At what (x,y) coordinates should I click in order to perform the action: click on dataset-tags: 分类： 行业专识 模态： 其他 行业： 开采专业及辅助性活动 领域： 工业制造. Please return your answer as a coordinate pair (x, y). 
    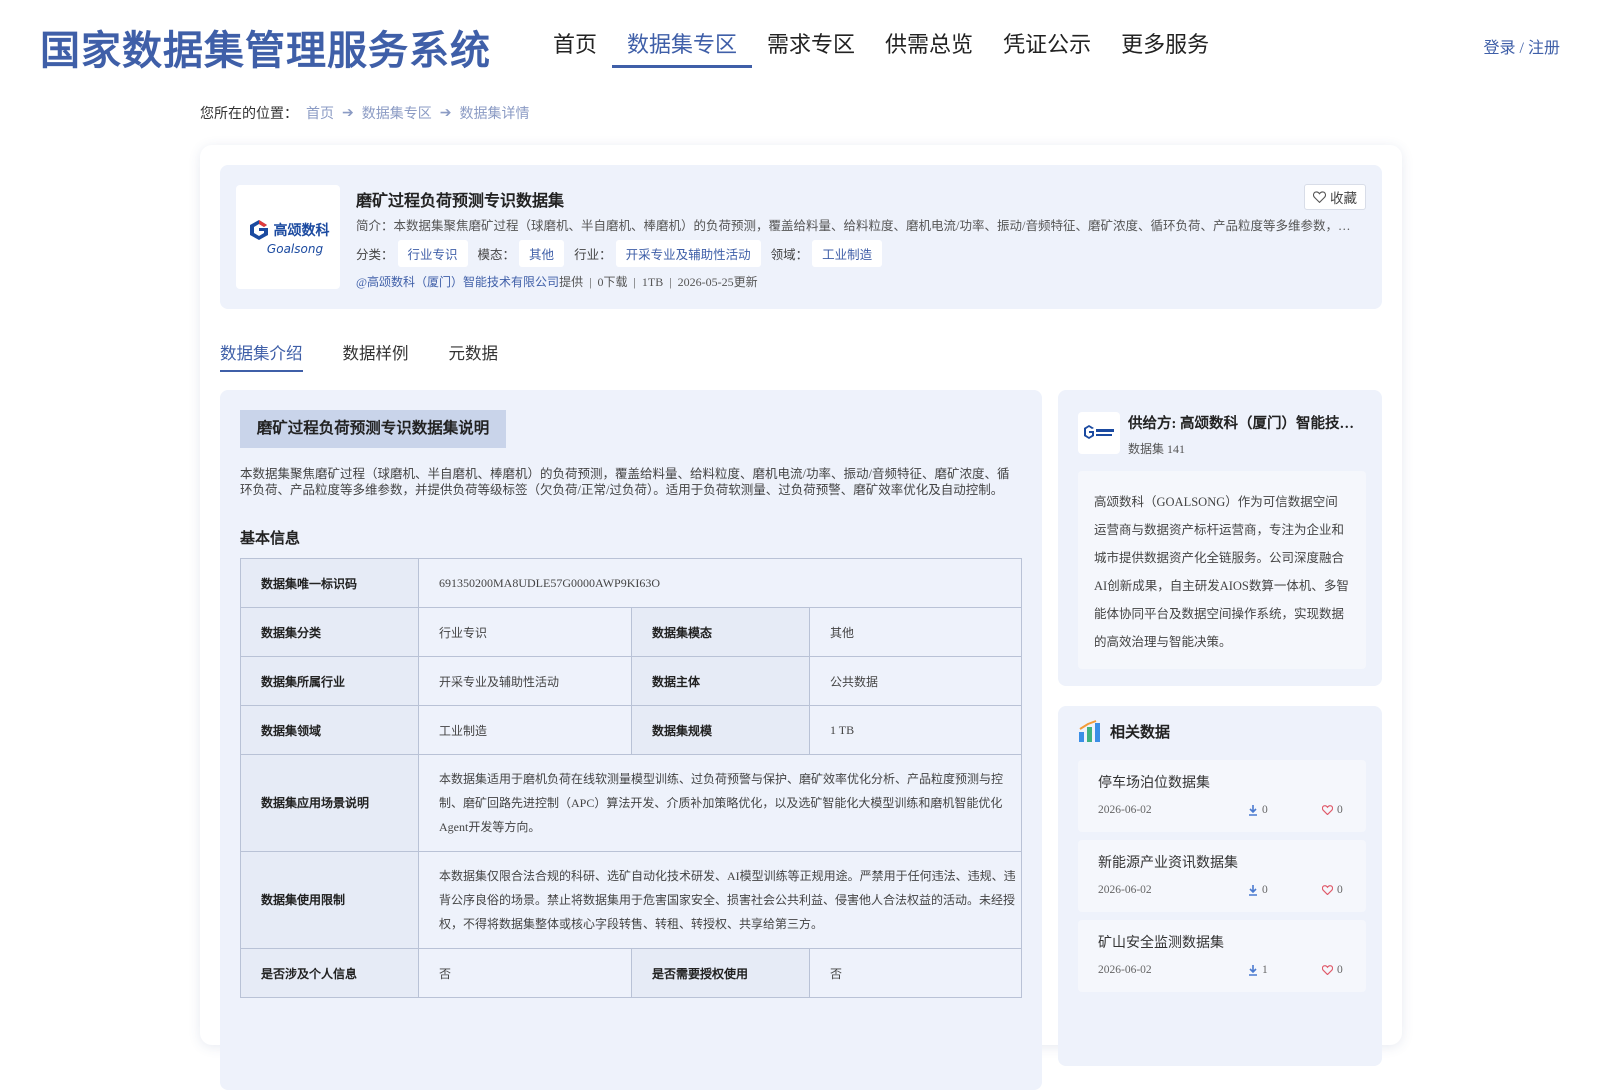
    Looking at the image, I should click on (624, 253).